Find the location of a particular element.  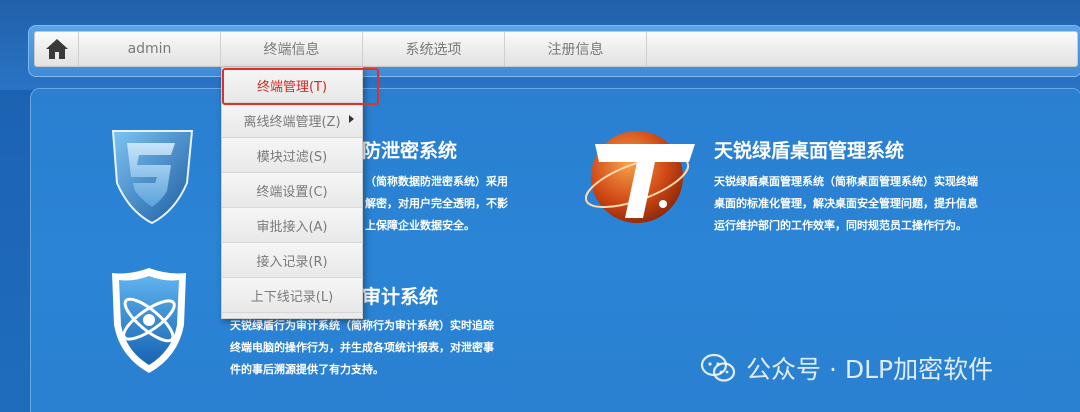

menu-item-terminal-settings: 终端设置(C) is located at coordinates (292, 190).